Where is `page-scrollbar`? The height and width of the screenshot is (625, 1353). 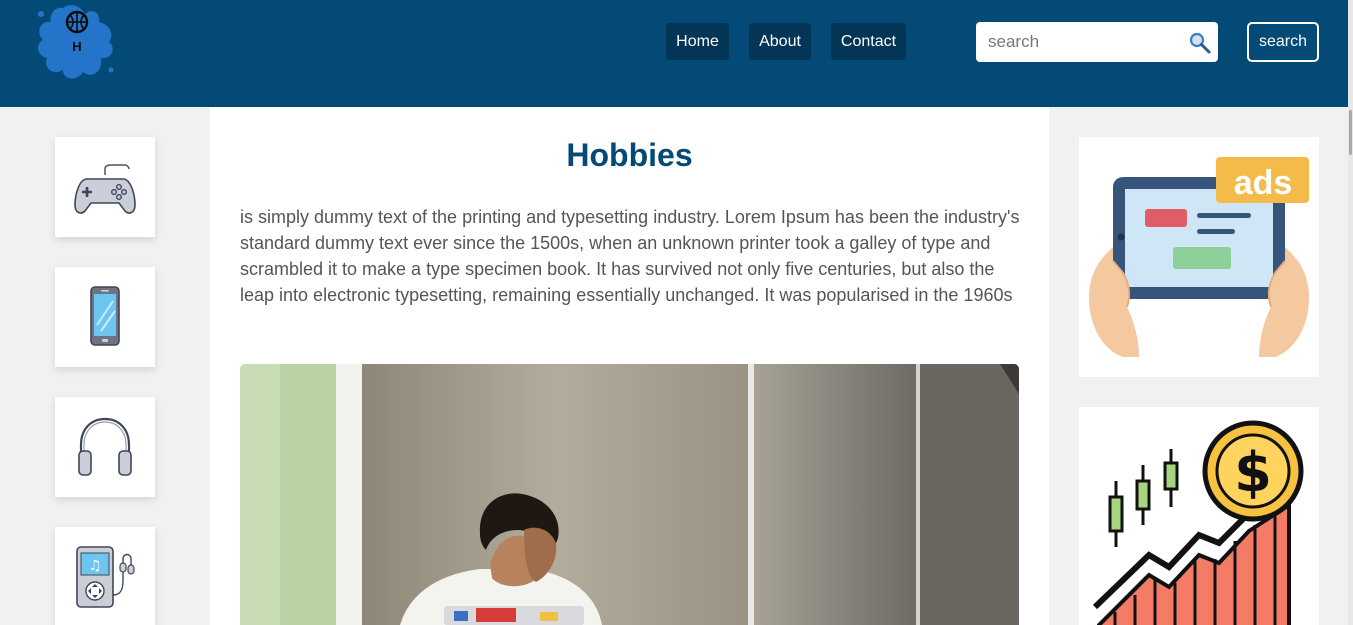 page-scrollbar is located at coordinates (1350, 312).